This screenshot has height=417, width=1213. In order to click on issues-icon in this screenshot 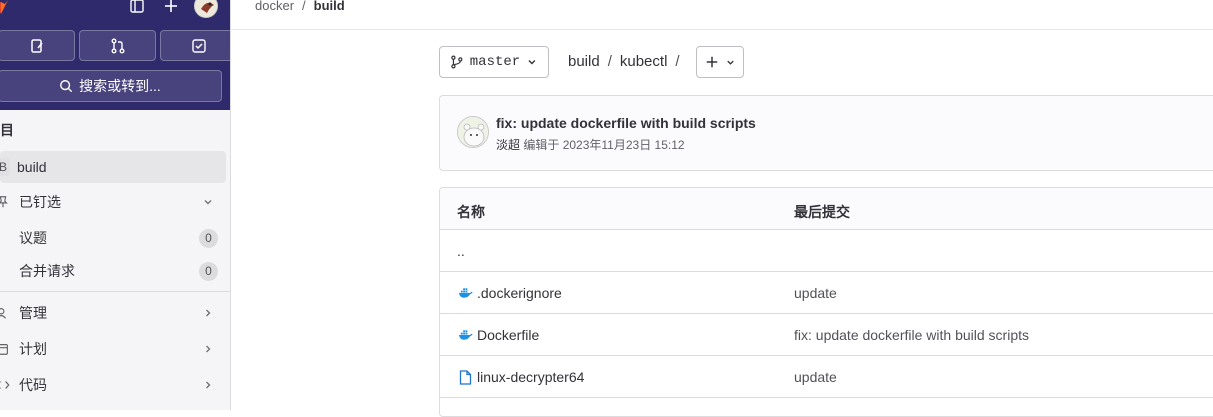, I will do `click(36, 45)`.